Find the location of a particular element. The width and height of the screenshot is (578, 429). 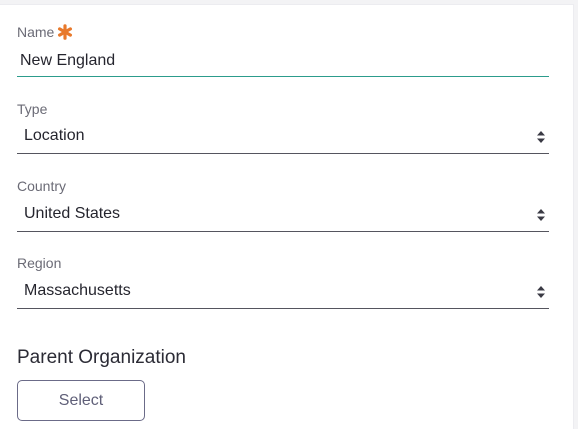

region-field: Region Massachusetts is located at coordinates (283, 281).